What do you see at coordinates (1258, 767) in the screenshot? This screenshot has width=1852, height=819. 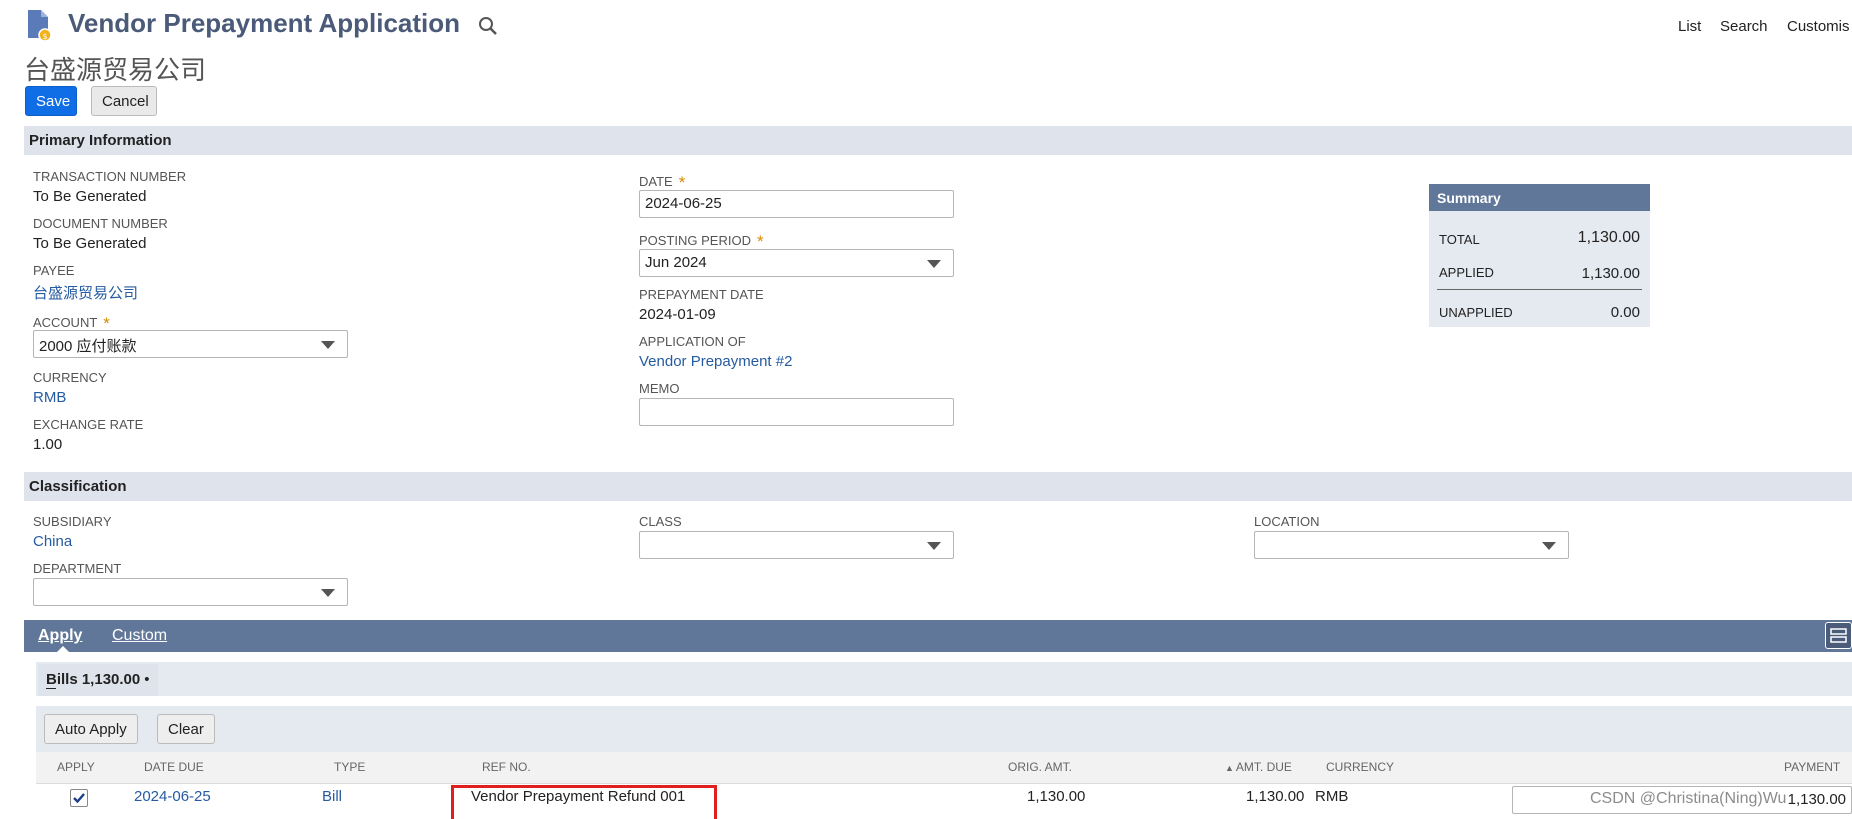 I see `col-amt-due: ▲ AMT. DUE` at bounding box center [1258, 767].